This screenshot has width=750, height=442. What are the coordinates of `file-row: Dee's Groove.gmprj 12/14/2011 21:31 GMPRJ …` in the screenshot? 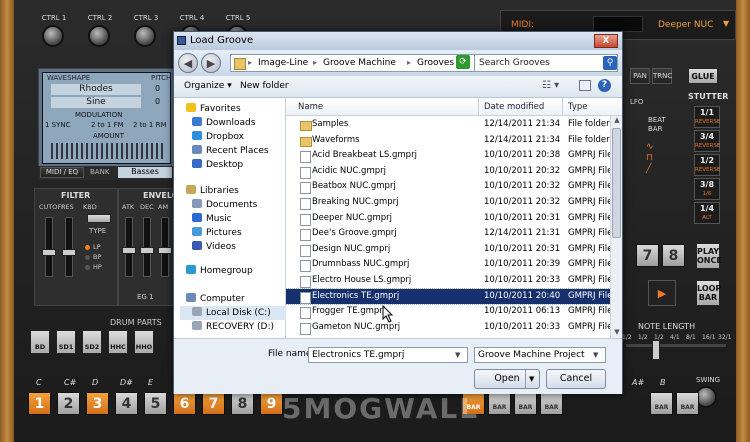 It's located at (451, 234).